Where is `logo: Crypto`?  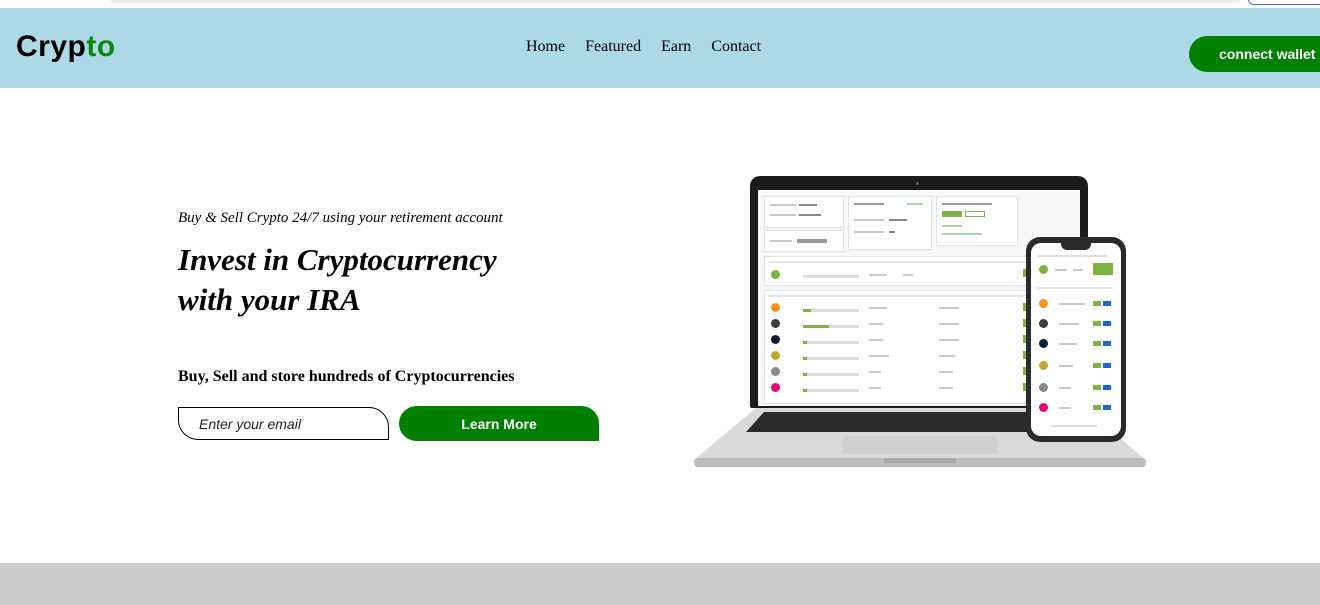 logo: Crypto is located at coordinates (66, 47).